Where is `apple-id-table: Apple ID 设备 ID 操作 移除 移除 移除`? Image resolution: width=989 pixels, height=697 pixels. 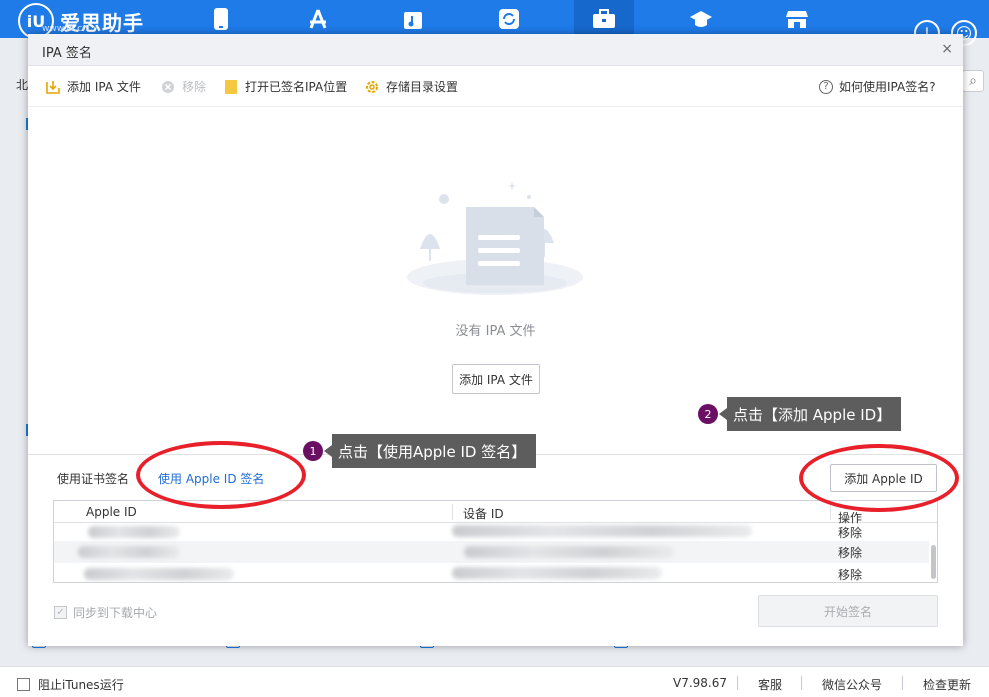
apple-id-table: Apple ID 设备 ID 操作 移除 移除 移除 is located at coordinates (495, 541).